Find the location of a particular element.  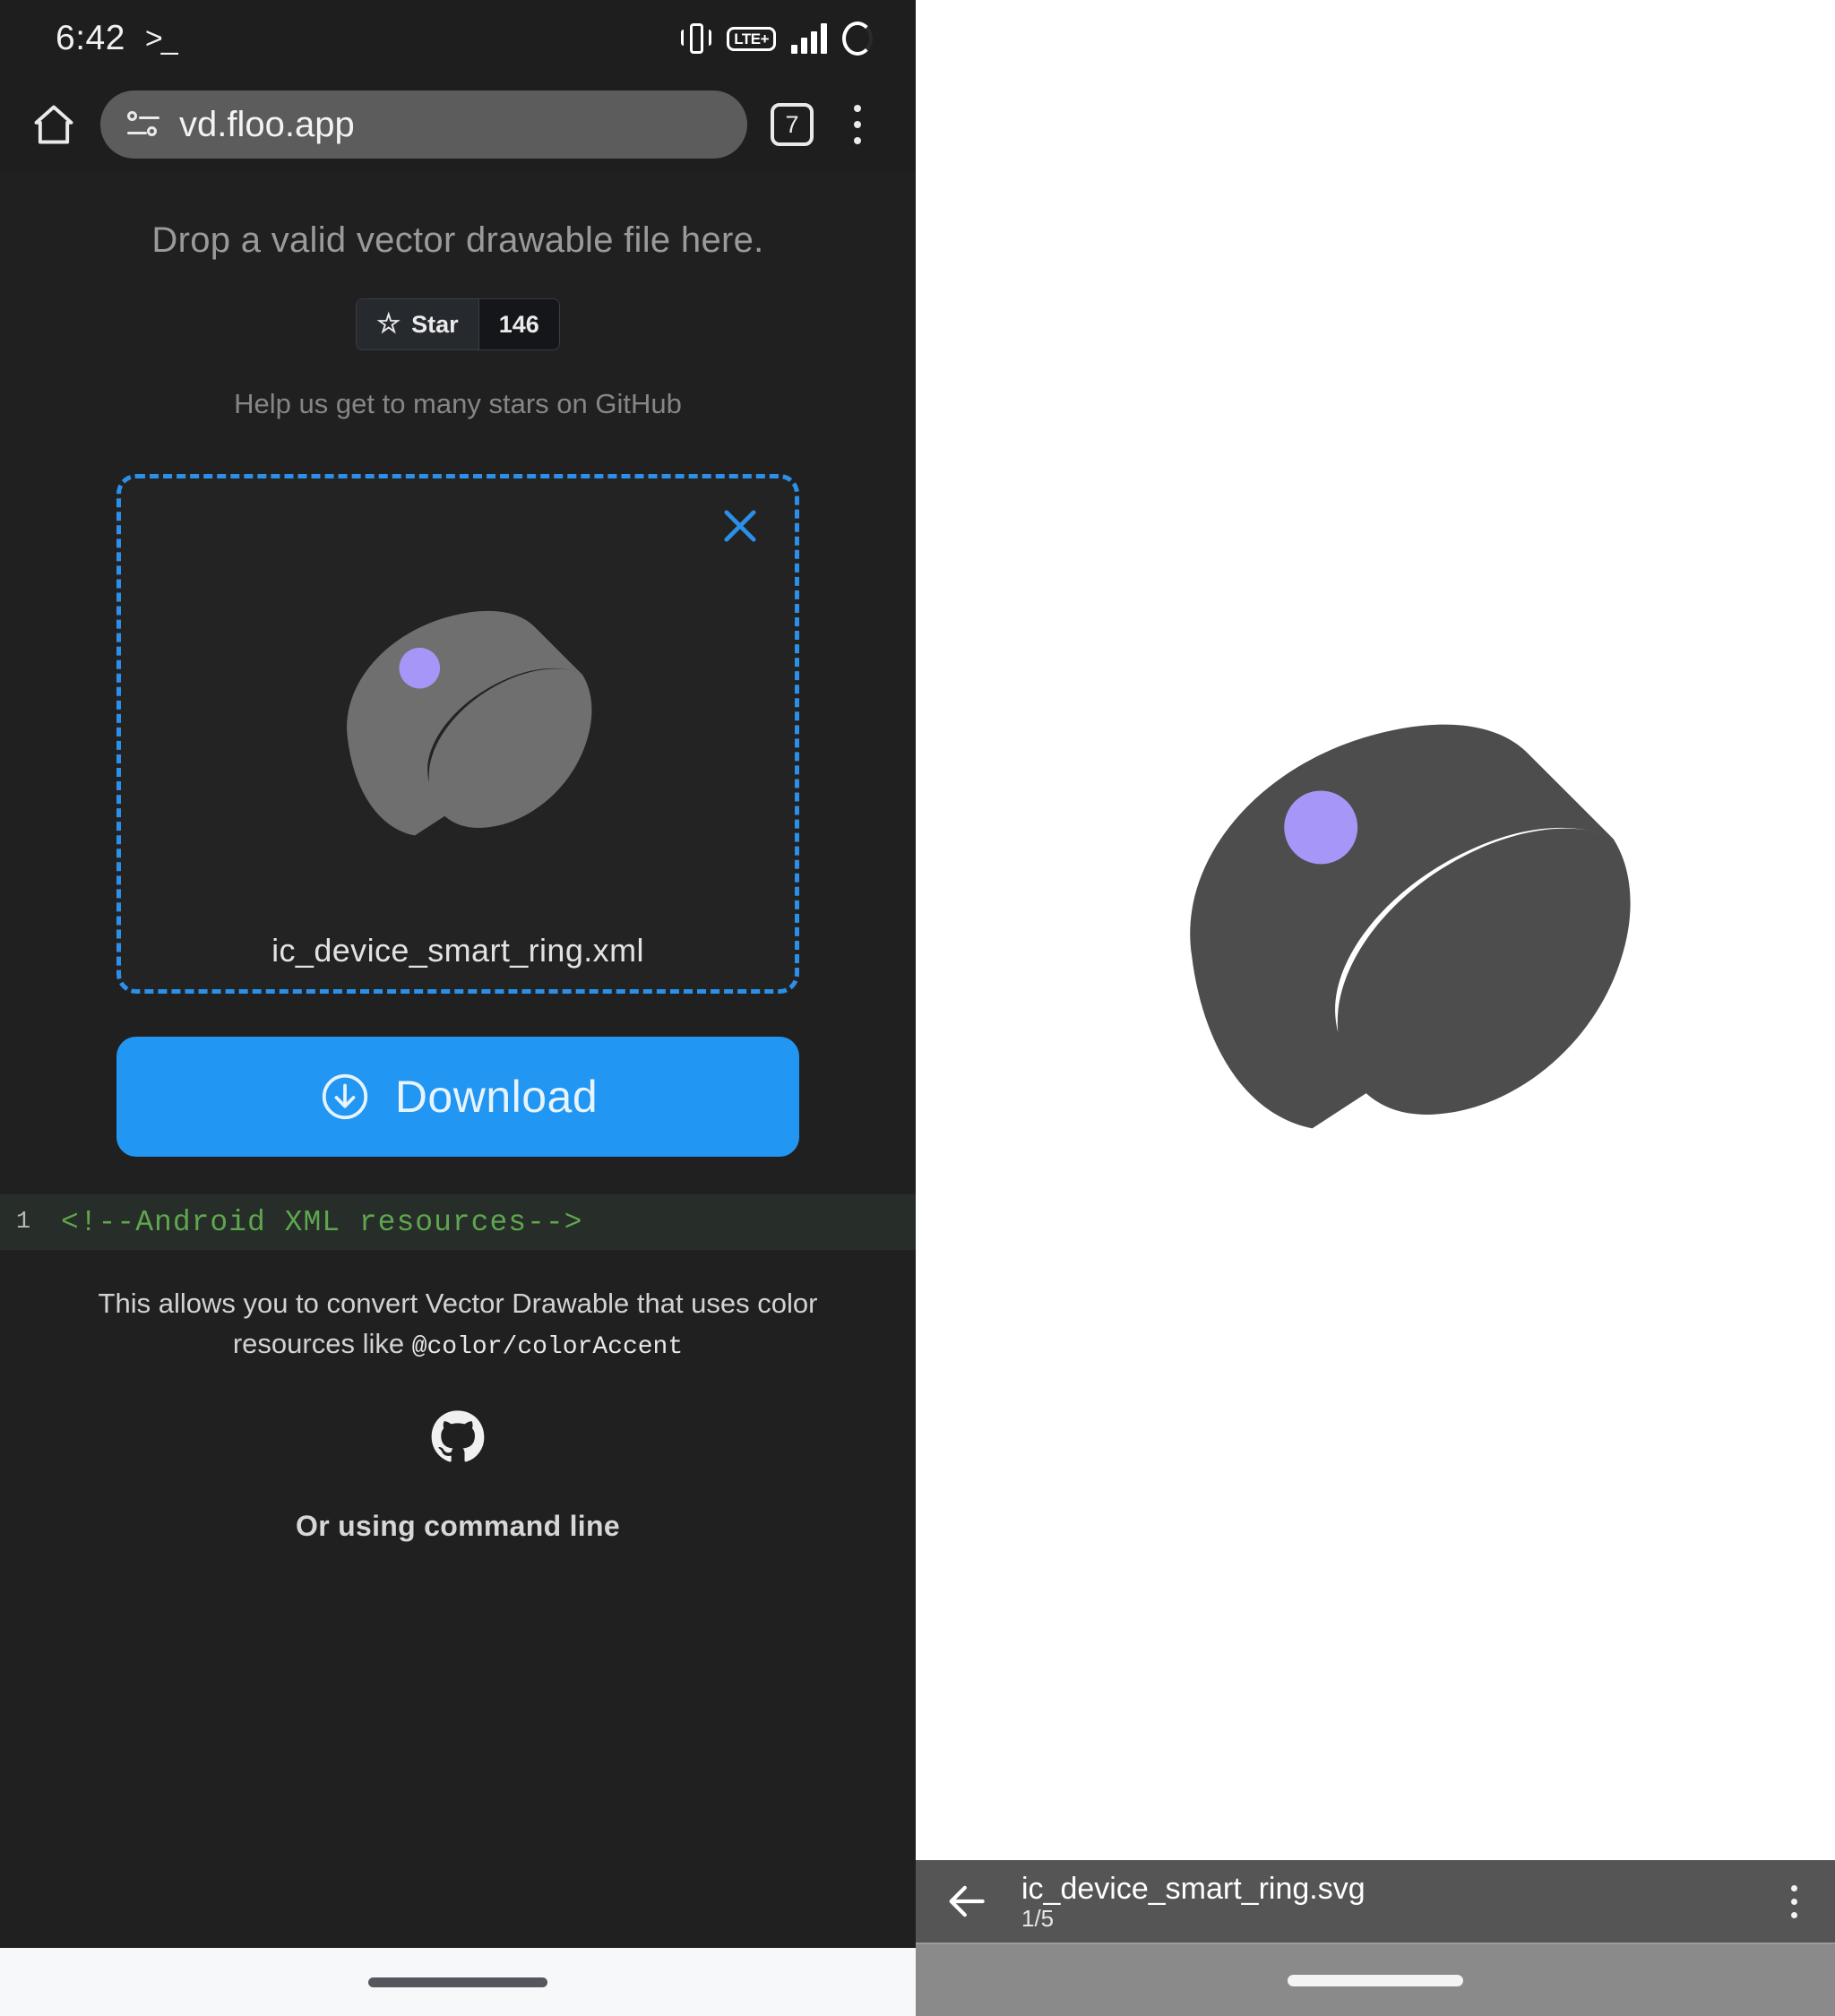

github-star-widget: ☆ Star 146 is located at coordinates (458, 324).